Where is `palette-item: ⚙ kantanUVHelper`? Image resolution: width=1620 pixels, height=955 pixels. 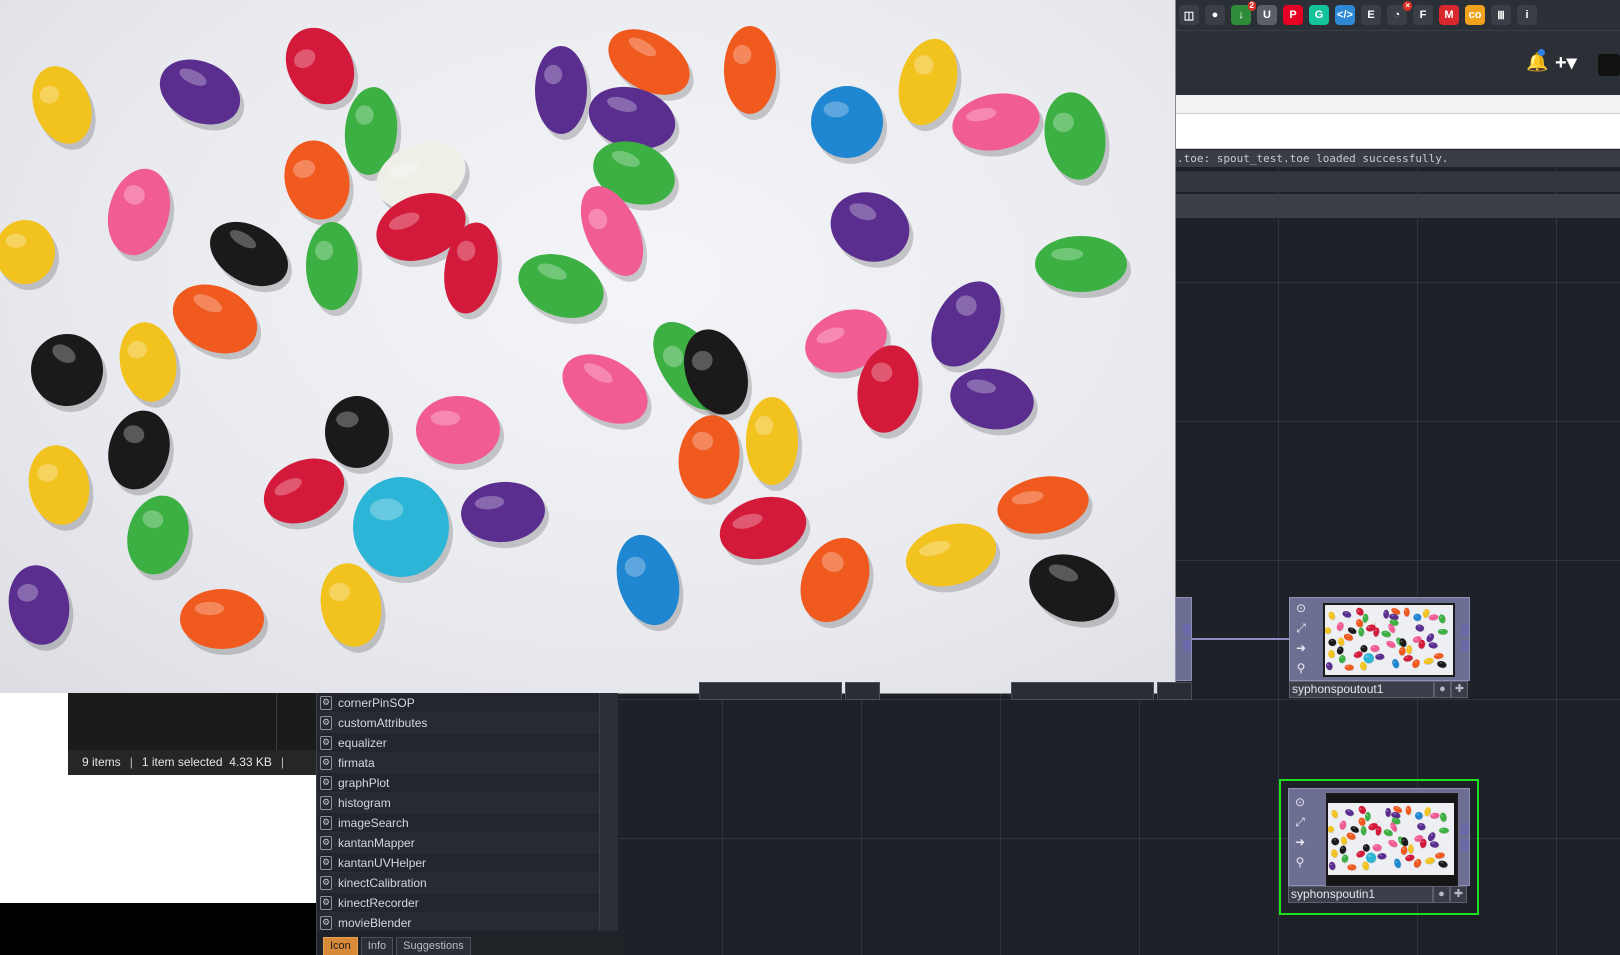 palette-item: ⚙ kantanUVHelper is located at coordinates (458, 863).